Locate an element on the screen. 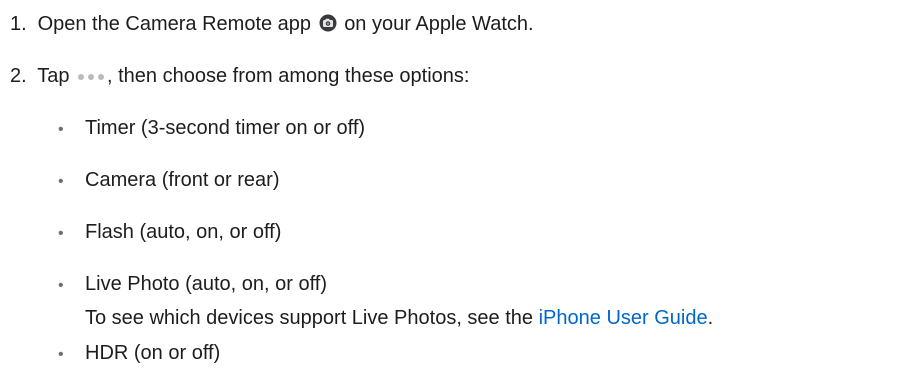  step-1-text-before: Open the Camera Remote app is located at coordinates (174, 24).